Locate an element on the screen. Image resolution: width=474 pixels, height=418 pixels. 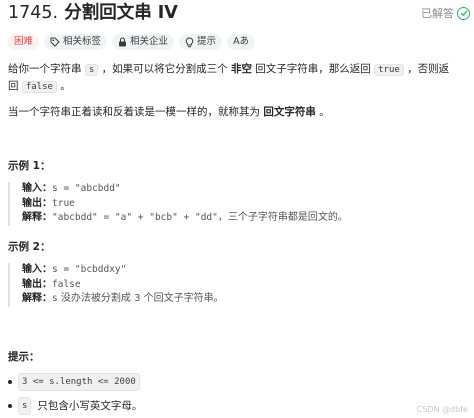
output-value: true is located at coordinates (63, 203).